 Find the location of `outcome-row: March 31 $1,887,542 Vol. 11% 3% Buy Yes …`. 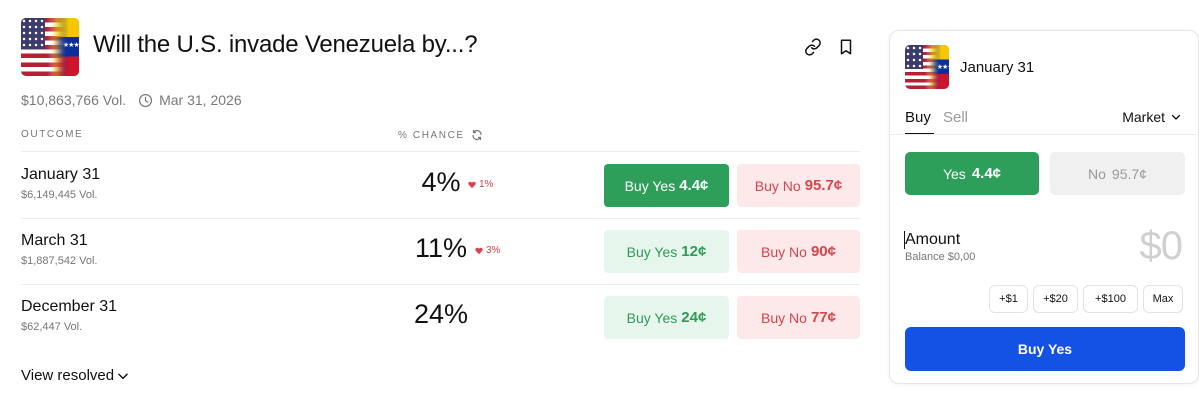

outcome-row: March 31 $1,887,542 Vol. 11% 3% Buy Yes … is located at coordinates (440, 251).